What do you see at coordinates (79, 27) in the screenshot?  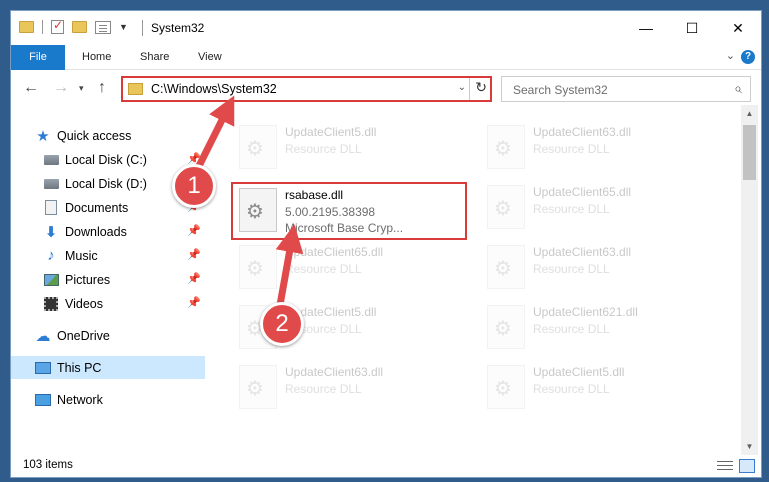 I see `new-folder-icon` at bounding box center [79, 27].